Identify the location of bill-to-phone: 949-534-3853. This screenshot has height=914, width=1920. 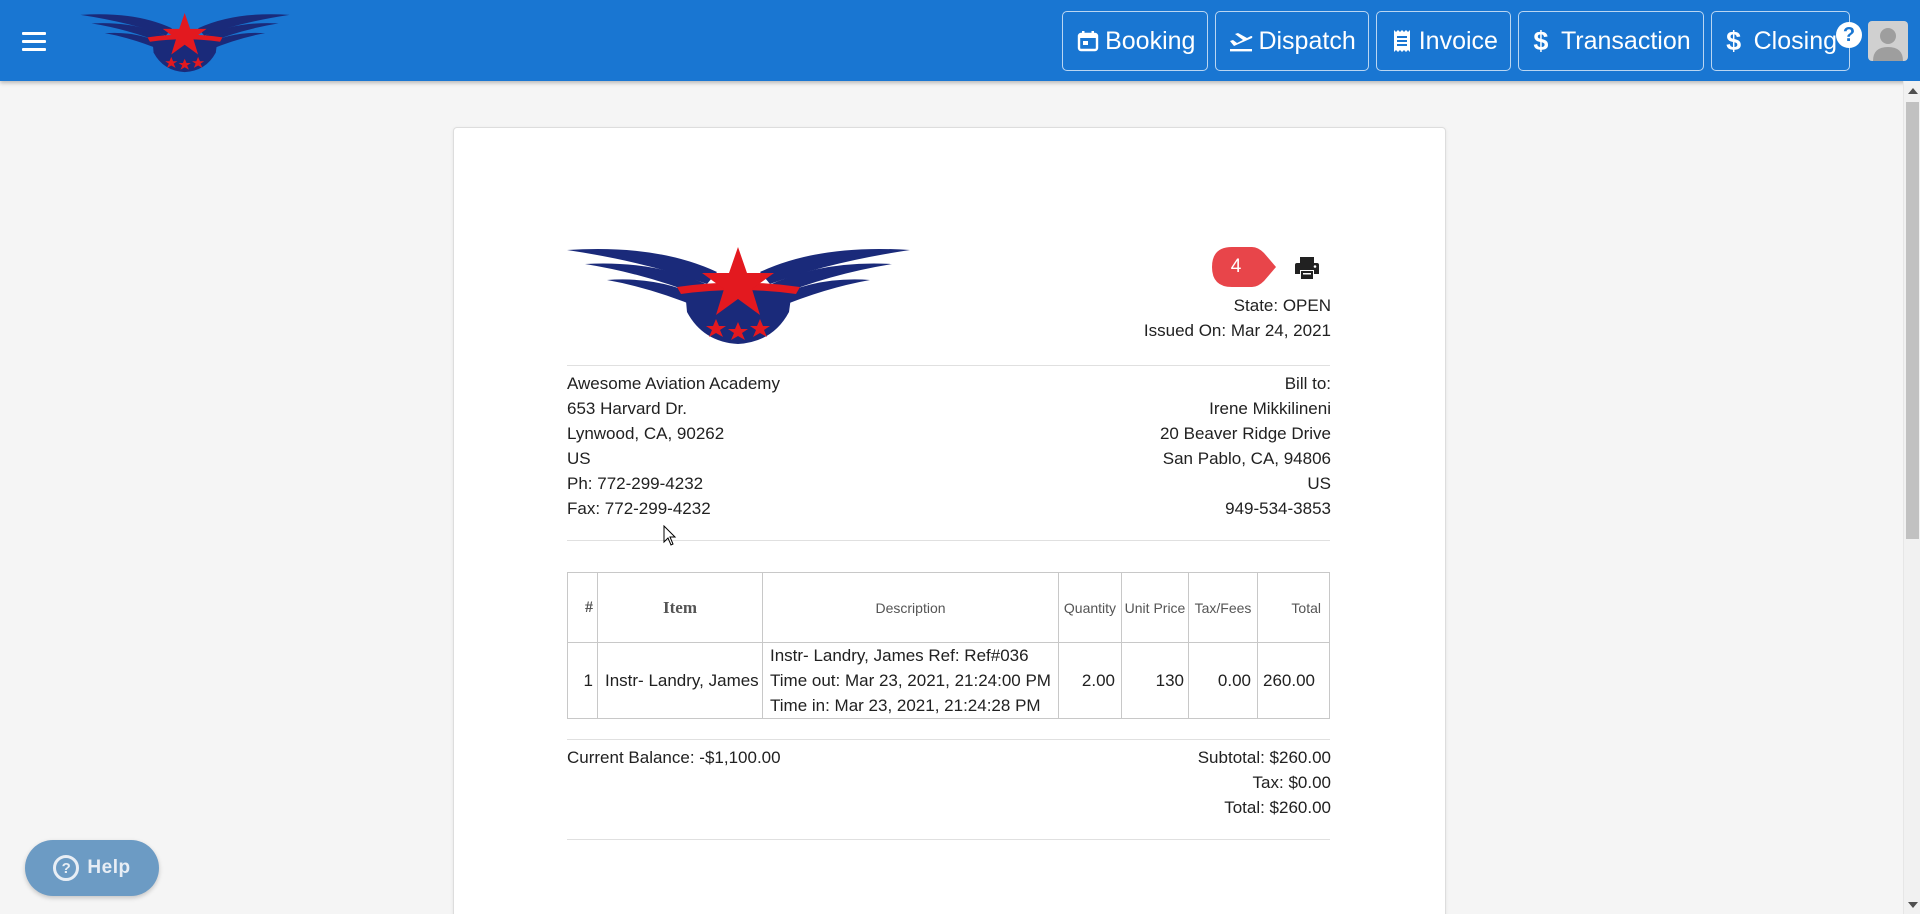
(1278, 508).